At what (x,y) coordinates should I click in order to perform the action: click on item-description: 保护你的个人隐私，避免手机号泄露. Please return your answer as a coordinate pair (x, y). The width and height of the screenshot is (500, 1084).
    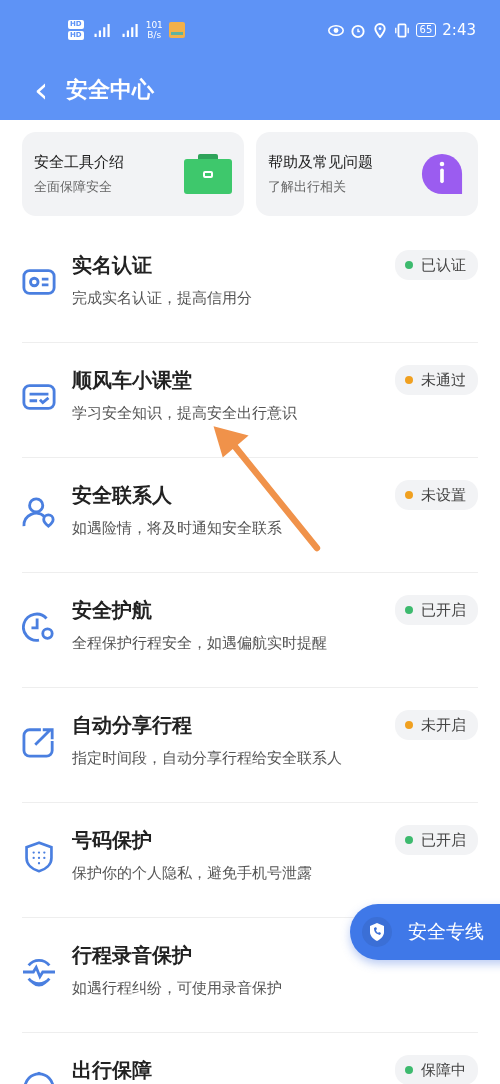
    Looking at the image, I should click on (192, 873).